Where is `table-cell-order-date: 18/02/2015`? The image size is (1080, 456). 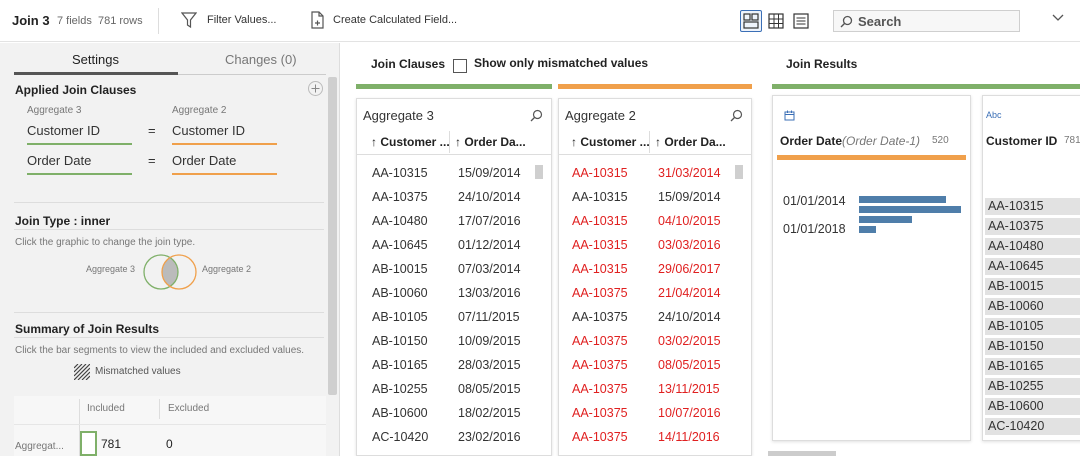 table-cell-order-date: 18/02/2015 is located at coordinates (489, 413).